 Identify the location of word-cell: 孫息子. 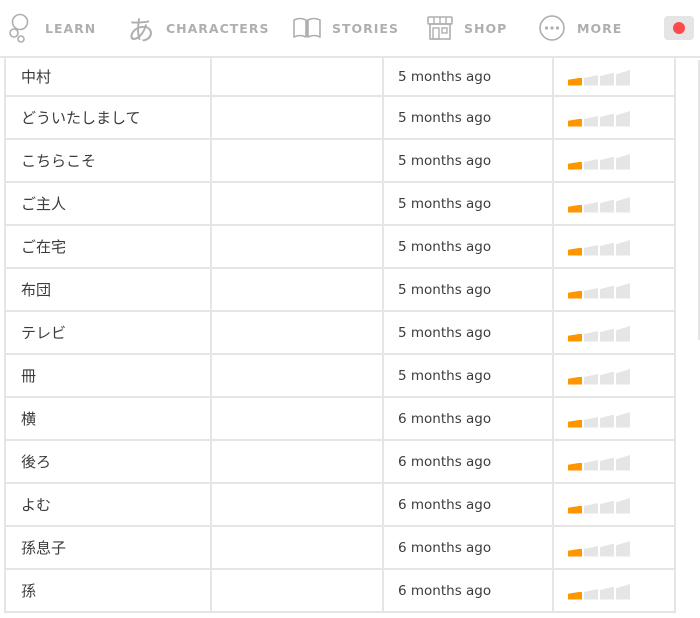
(44, 548).